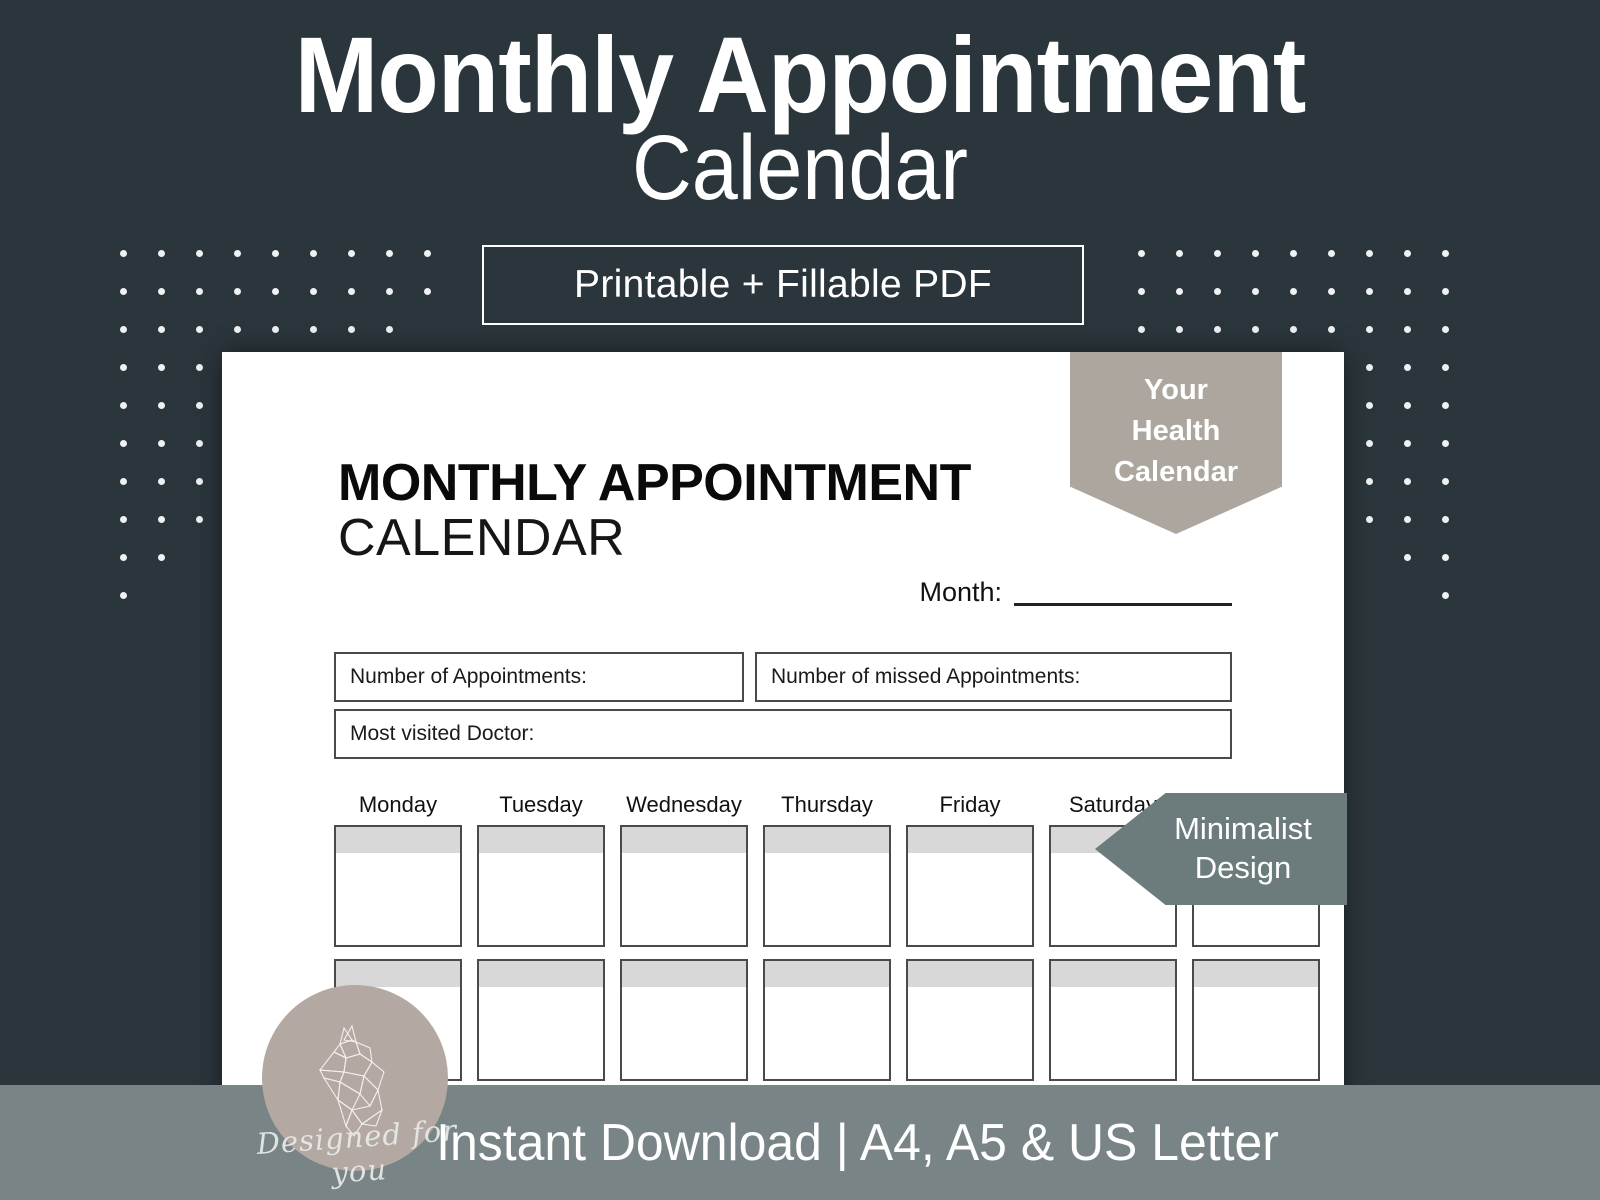 The width and height of the screenshot is (1600, 1200). What do you see at coordinates (800, 167) in the screenshot?
I see `page-title-line2: Calendar` at bounding box center [800, 167].